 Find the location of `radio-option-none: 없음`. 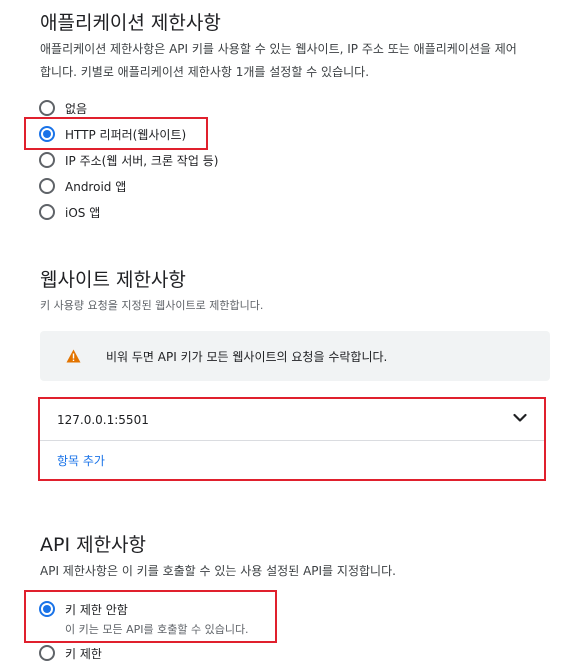

radio-option-none: 없음 is located at coordinates (63, 108).